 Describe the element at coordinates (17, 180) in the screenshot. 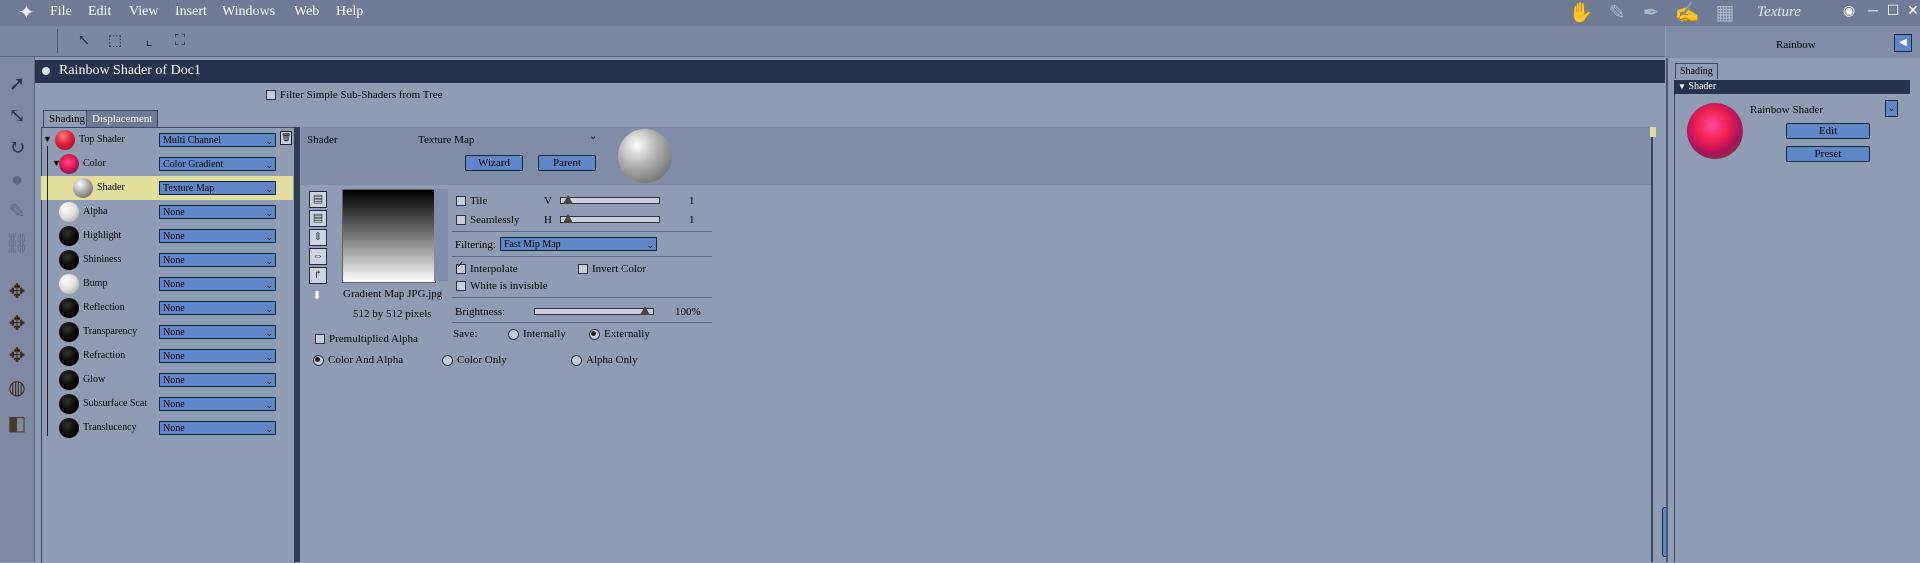

I see `sphere-tool-icon: ●` at that location.